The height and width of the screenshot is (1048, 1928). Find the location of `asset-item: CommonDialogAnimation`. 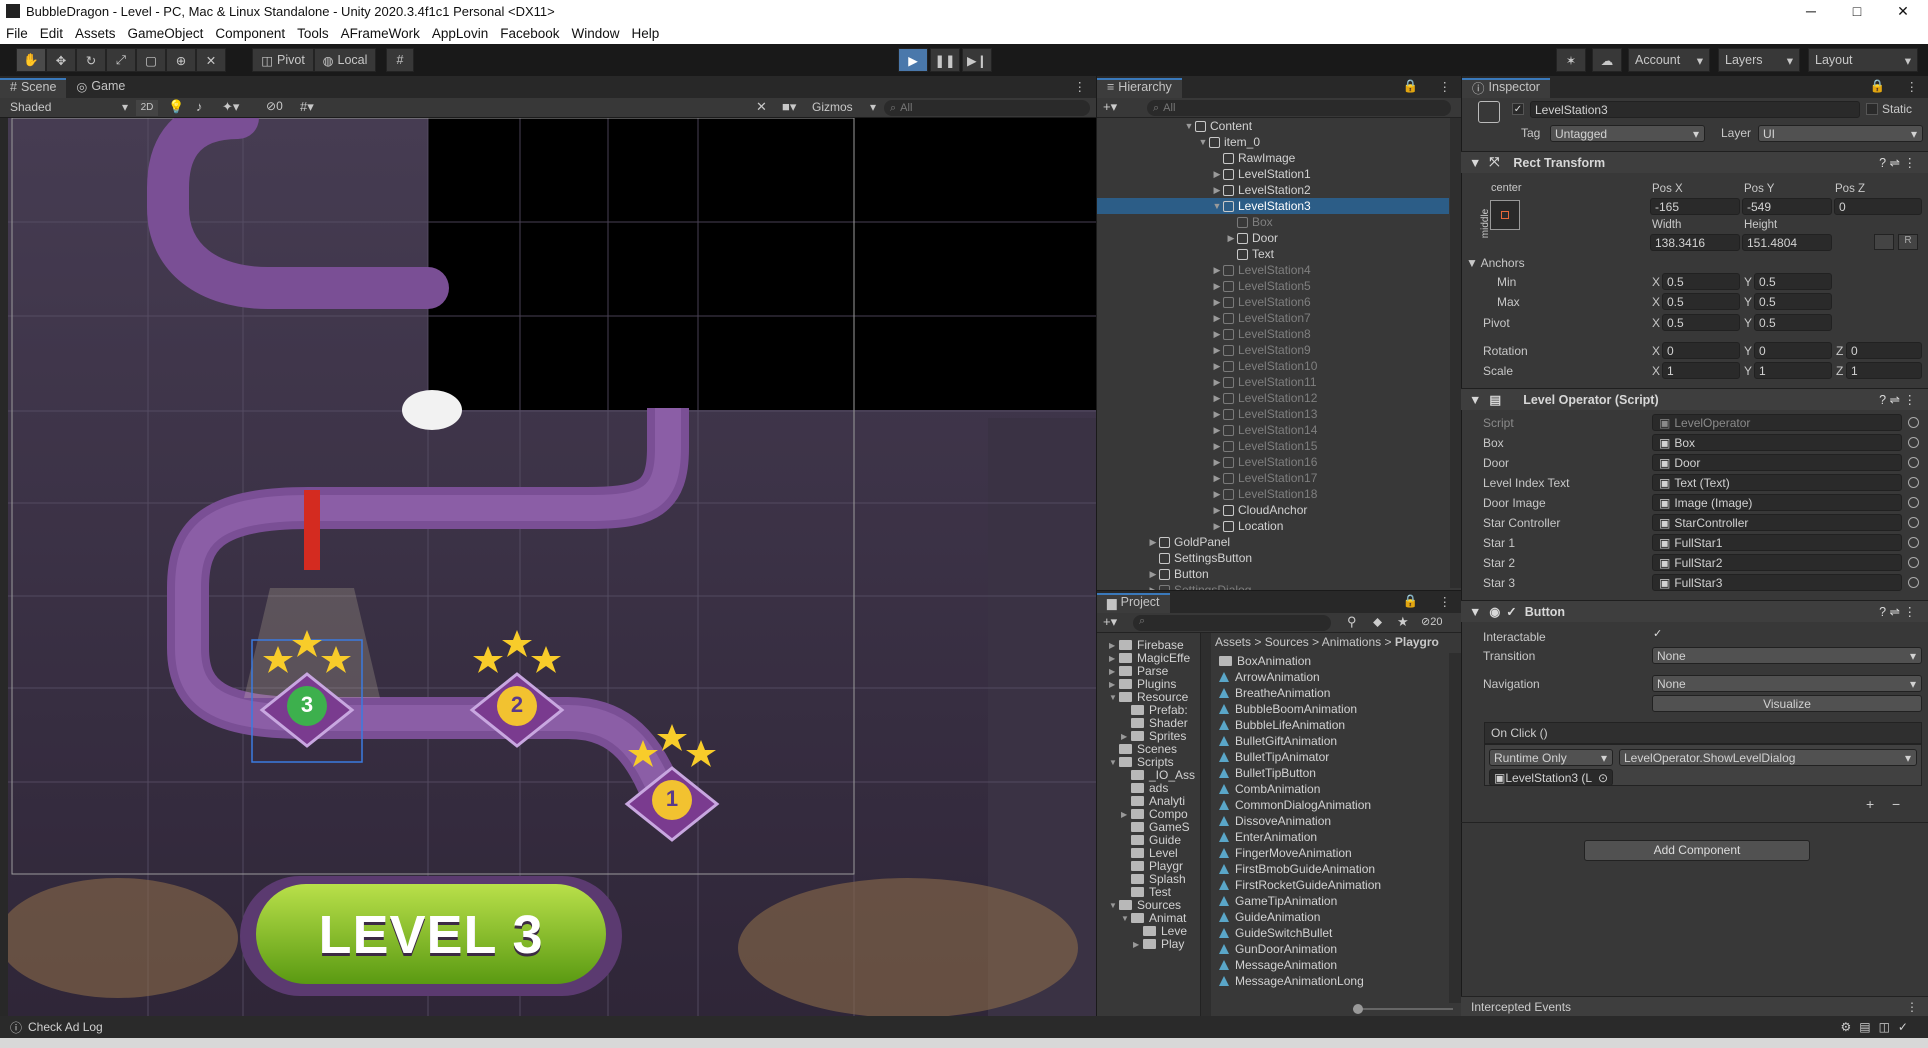

asset-item: CommonDialogAnimation is located at coordinates (1295, 805).